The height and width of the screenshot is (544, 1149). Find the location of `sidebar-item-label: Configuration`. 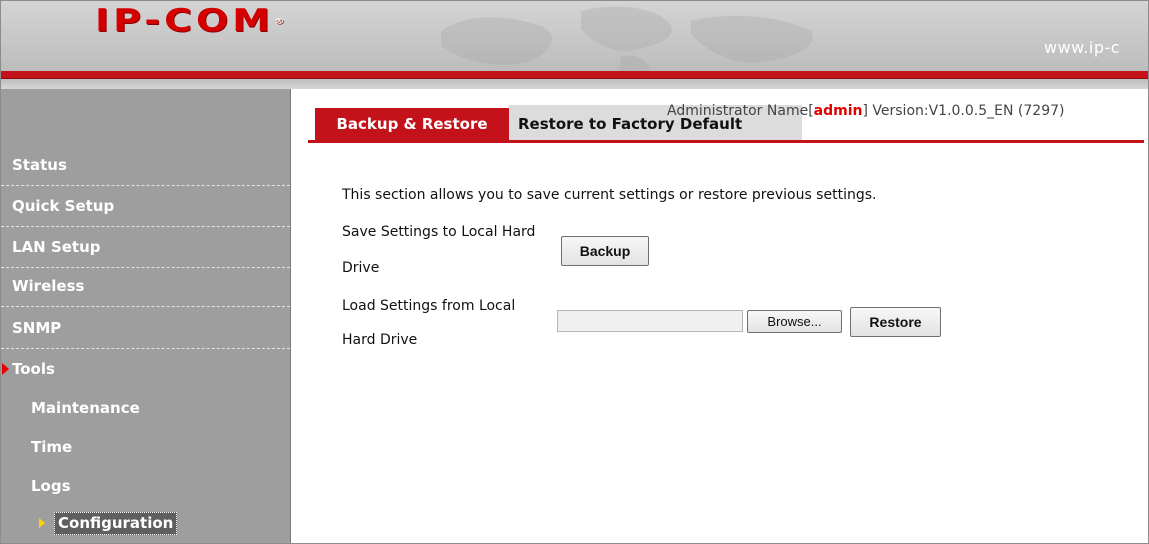

sidebar-item-label: Configuration is located at coordinates (116, 523).